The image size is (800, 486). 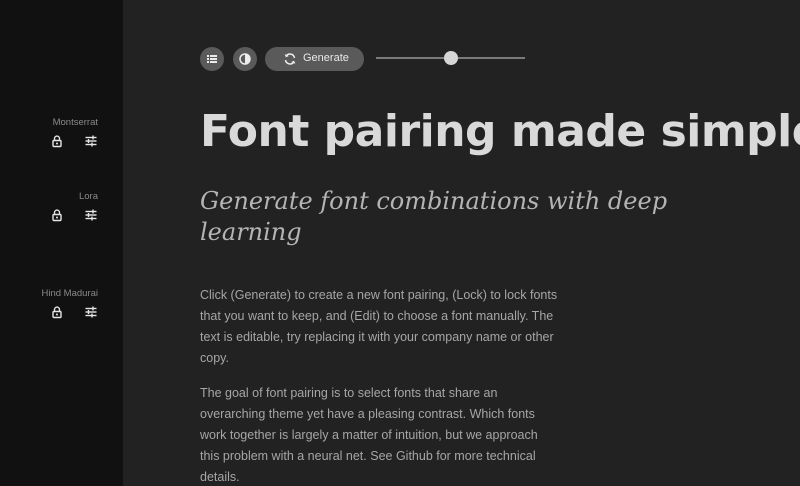 I want to click on generate-button: Generate, so click(x=314, y=59).